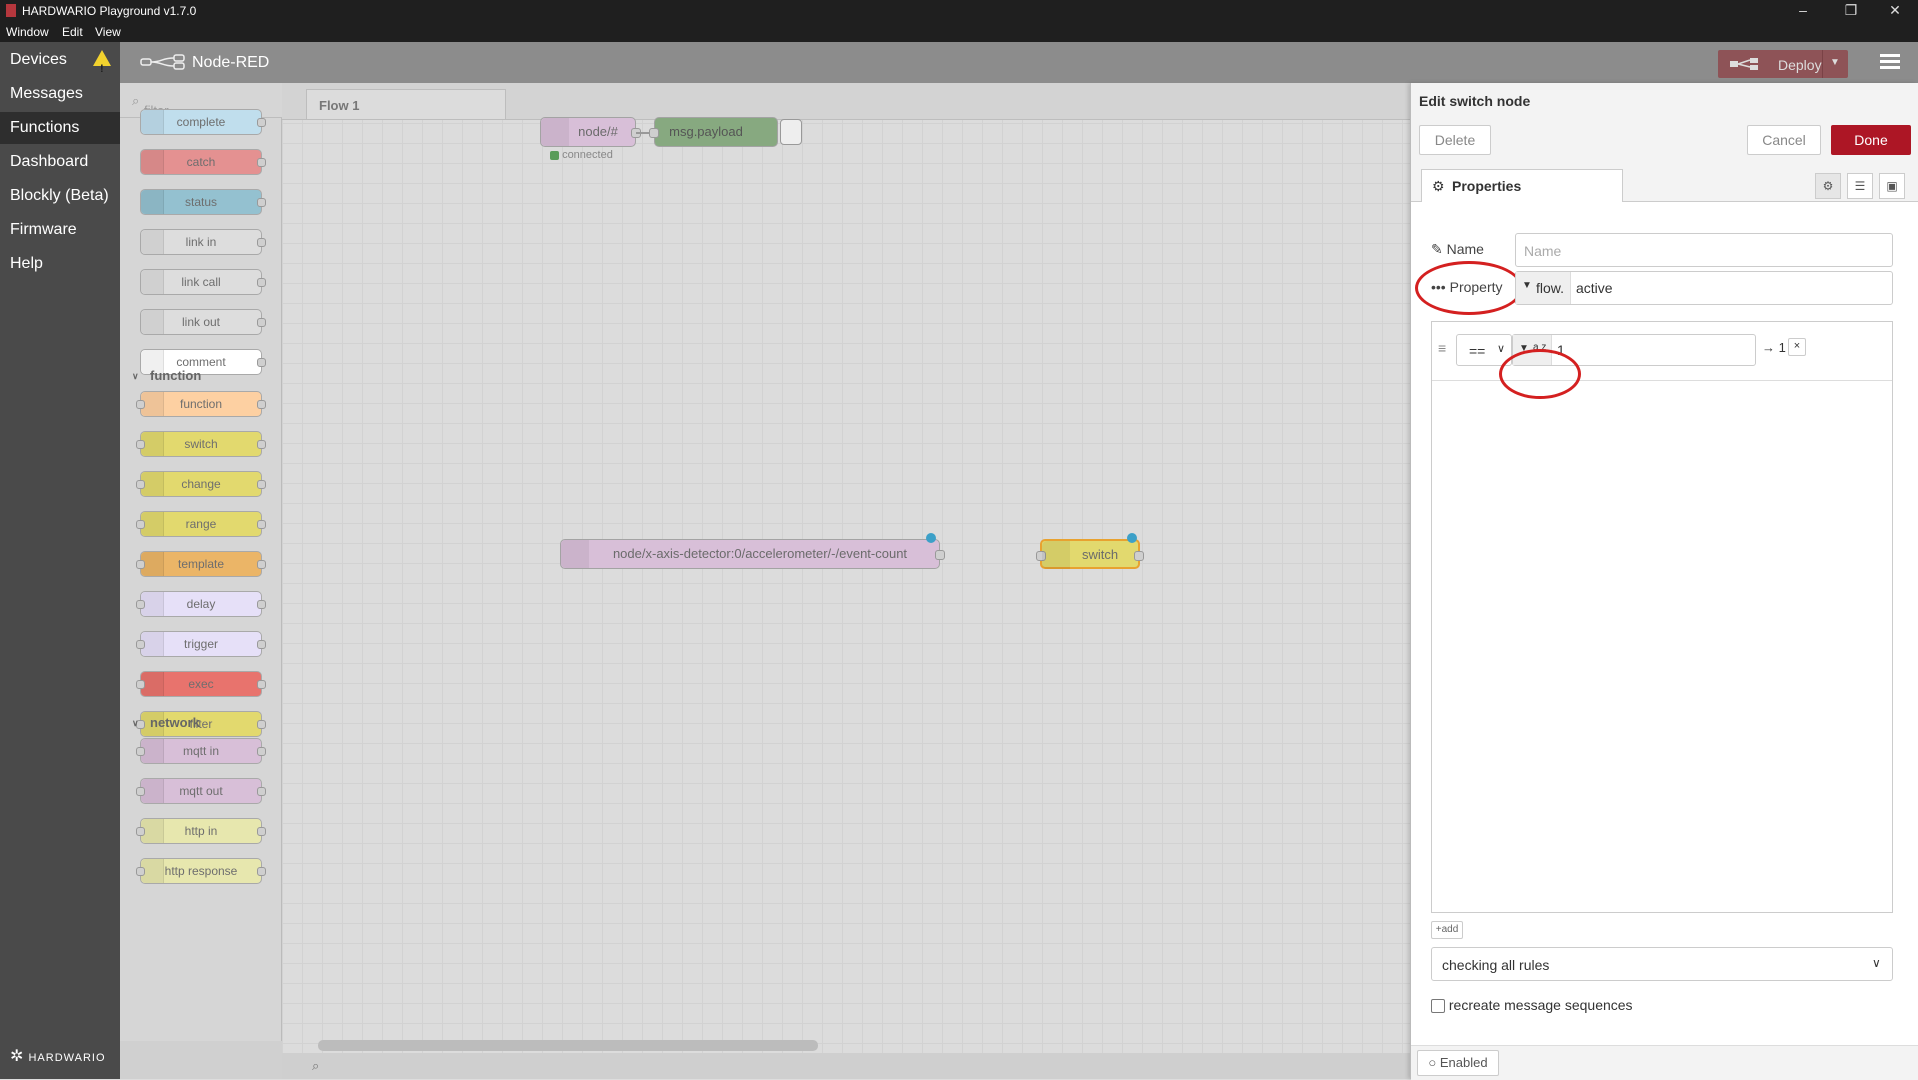  What do you see at coordinates (315, 1066) in the screenshot?
I see `search-icon: ⌕` at bounding box center [315, 1066].